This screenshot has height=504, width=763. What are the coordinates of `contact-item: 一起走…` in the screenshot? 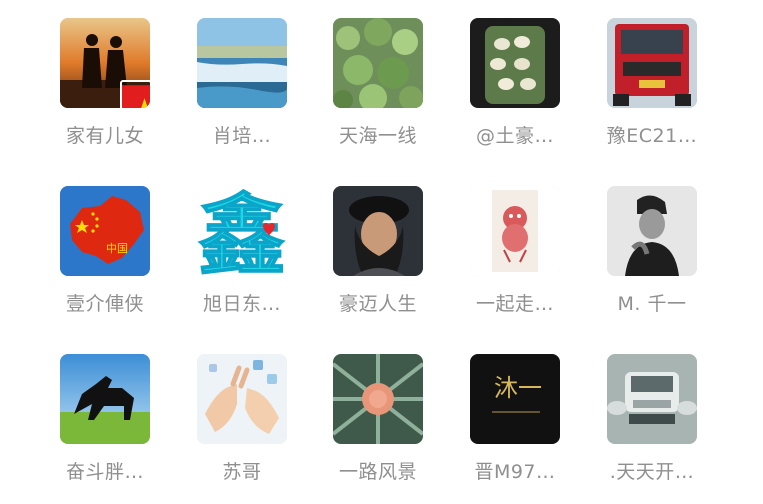 It's located at (515, 261).